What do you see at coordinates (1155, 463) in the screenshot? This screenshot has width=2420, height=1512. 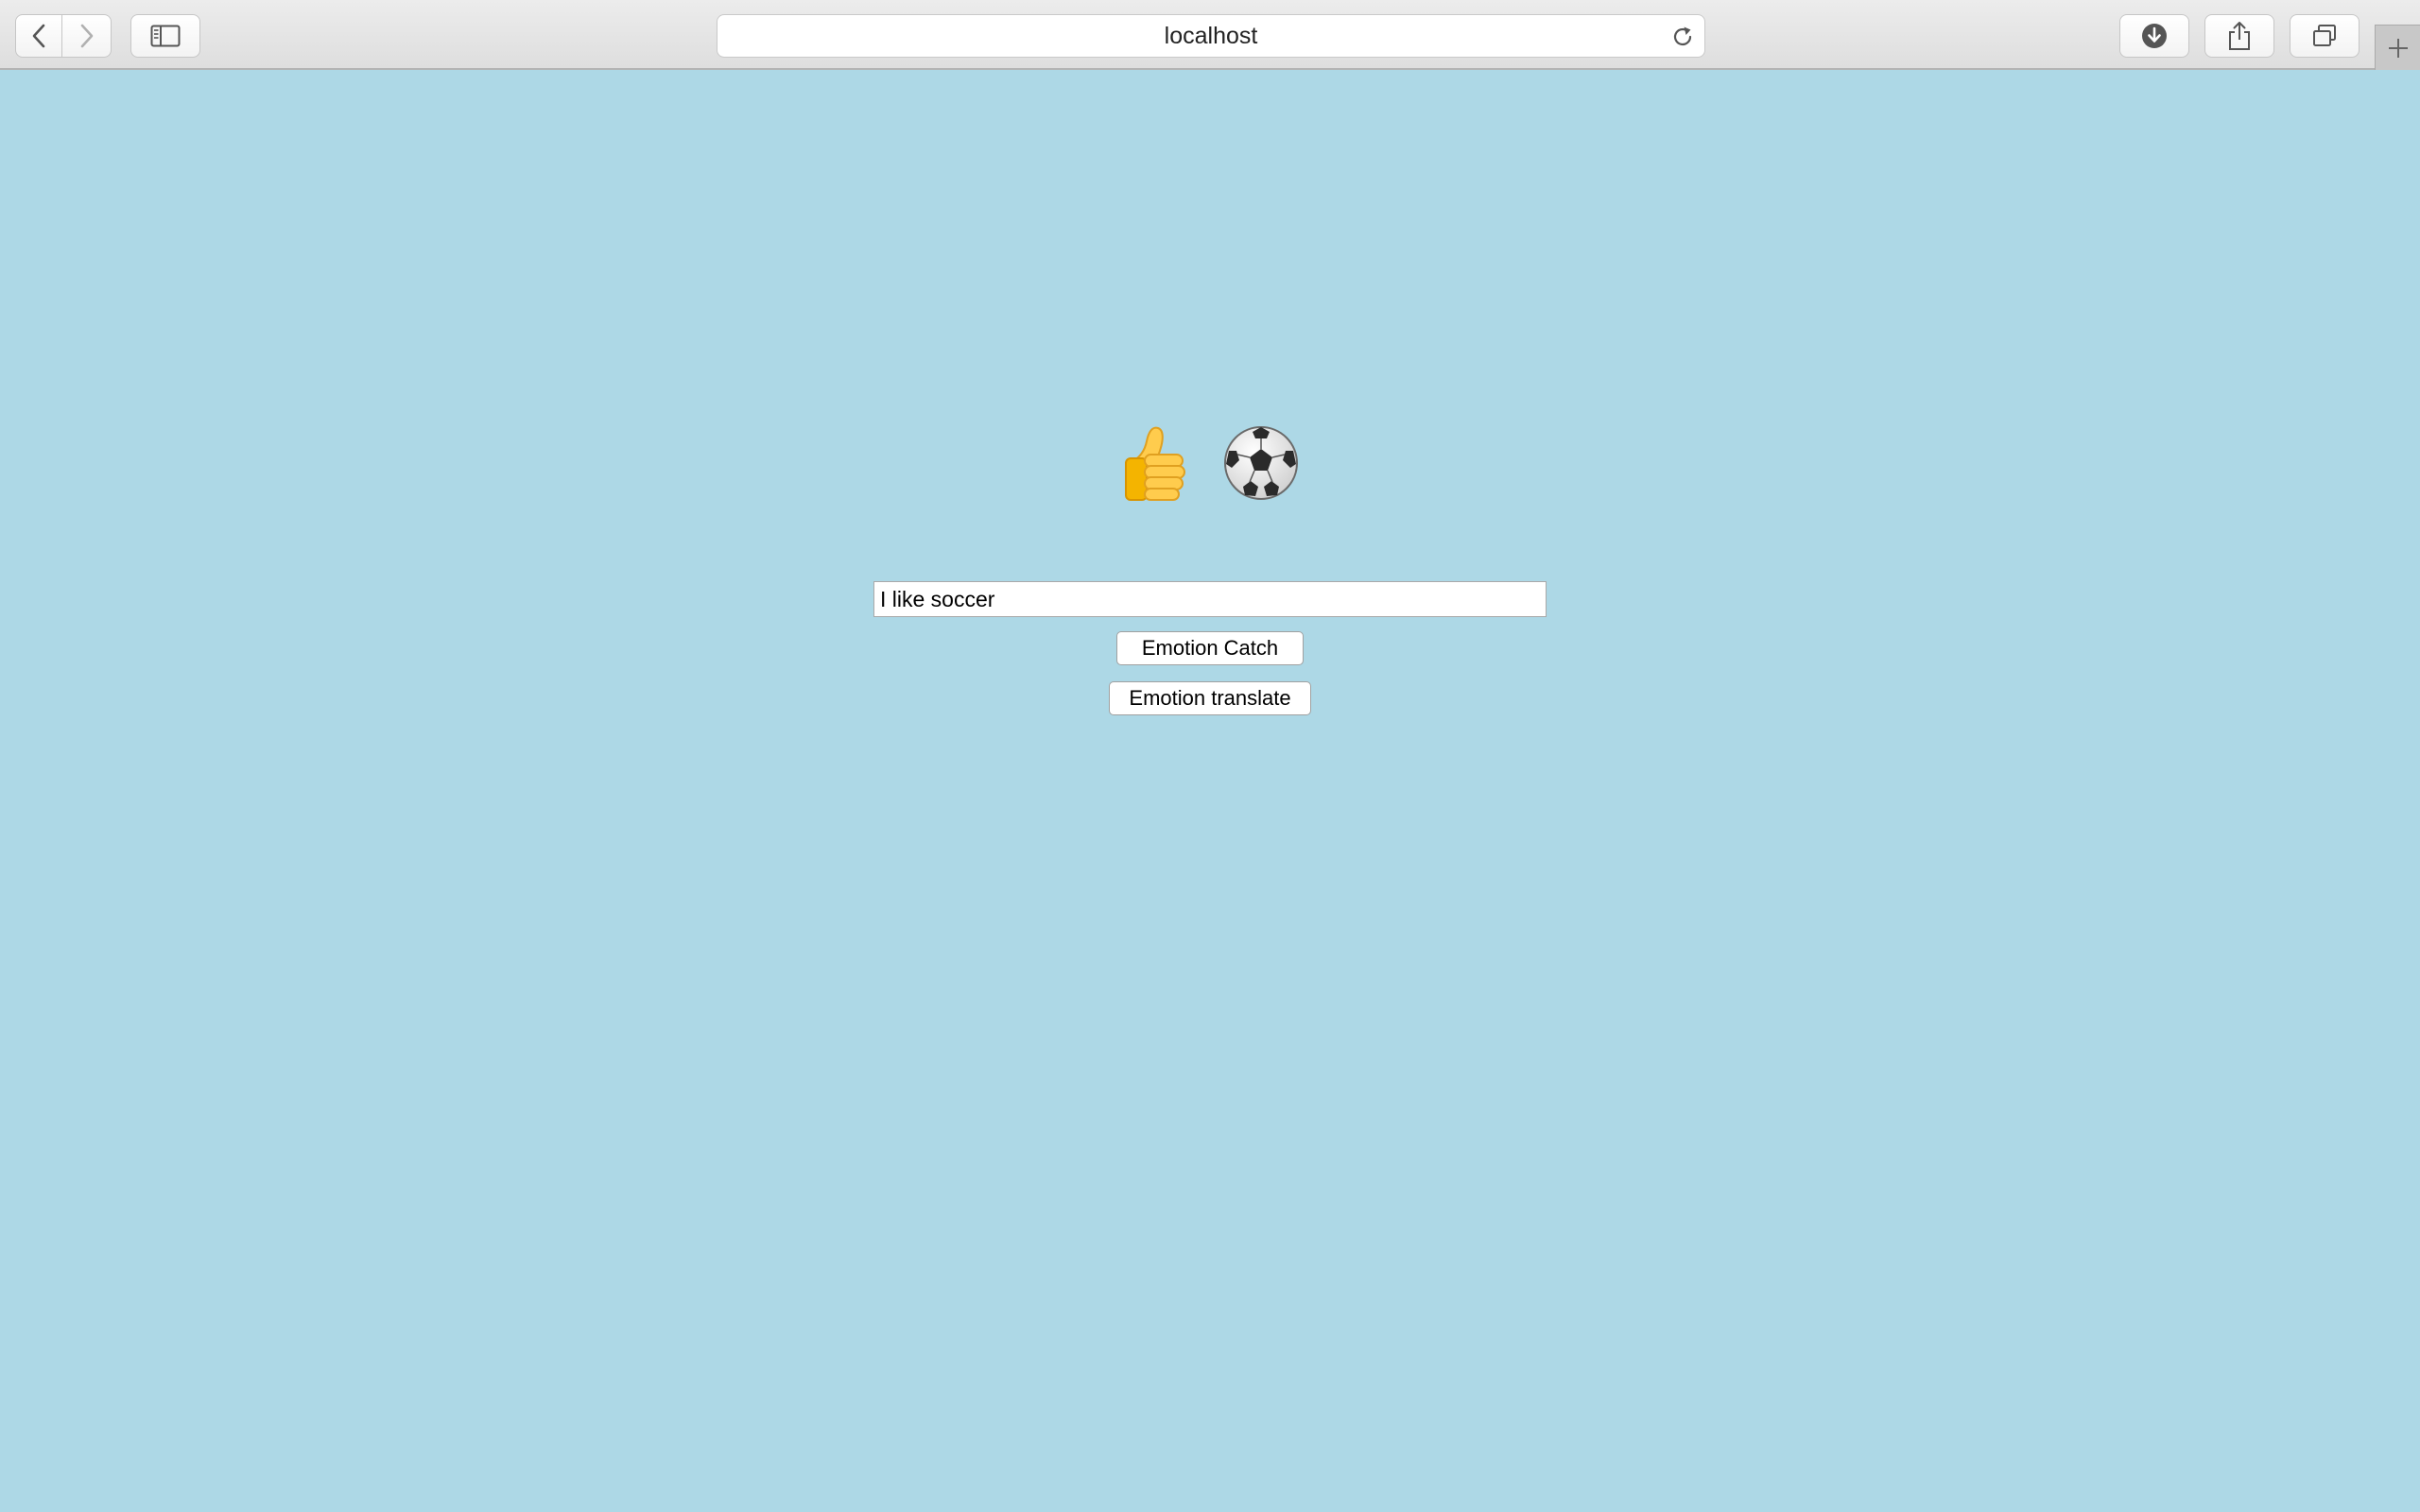 I see `thumbs-up-icon` at bounding box center [1155, 463].